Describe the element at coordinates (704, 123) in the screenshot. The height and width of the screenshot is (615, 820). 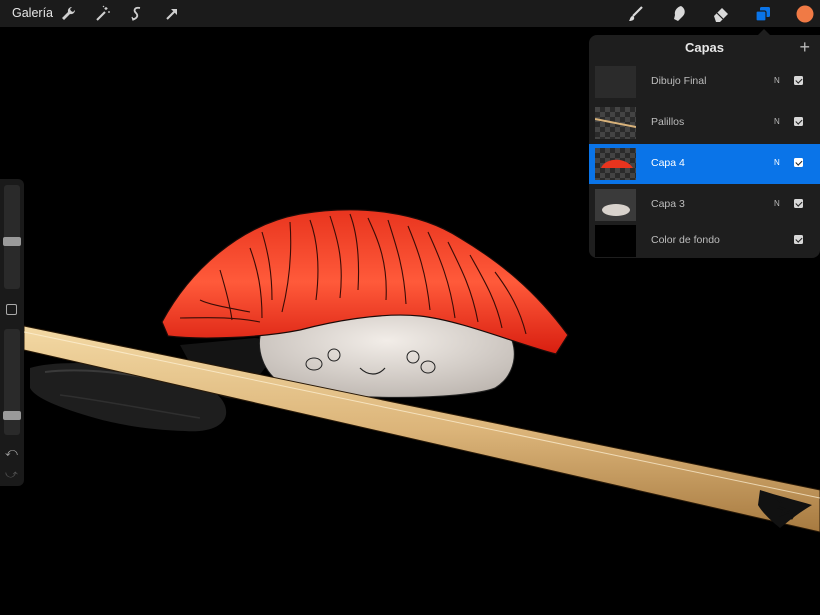
I see `layer-row-palillos: Palillos N` at that location.